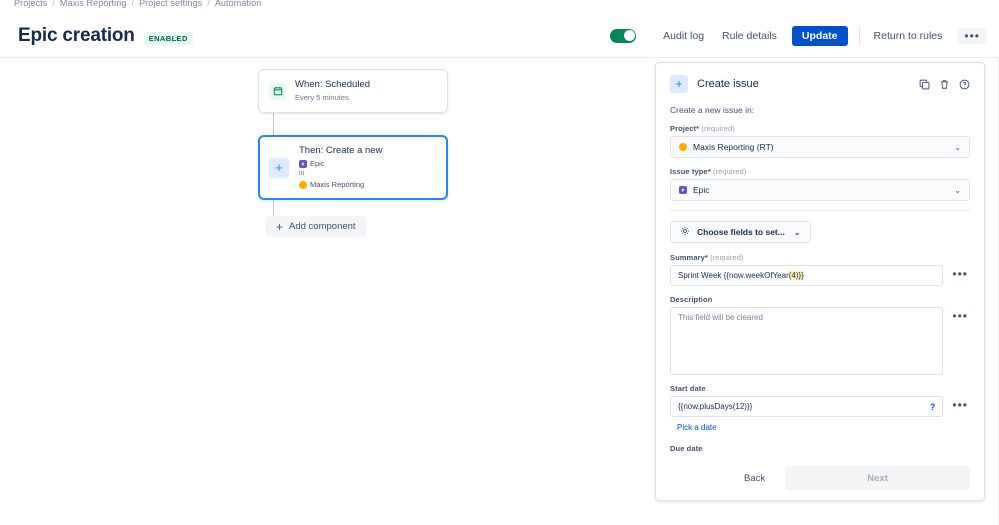 The height and width of the screenshot is (525, 999). What do you see at coordinates (972, 35) in the screenshot?
I see `more-actions-button: •••` at bounding box center [972, 35].